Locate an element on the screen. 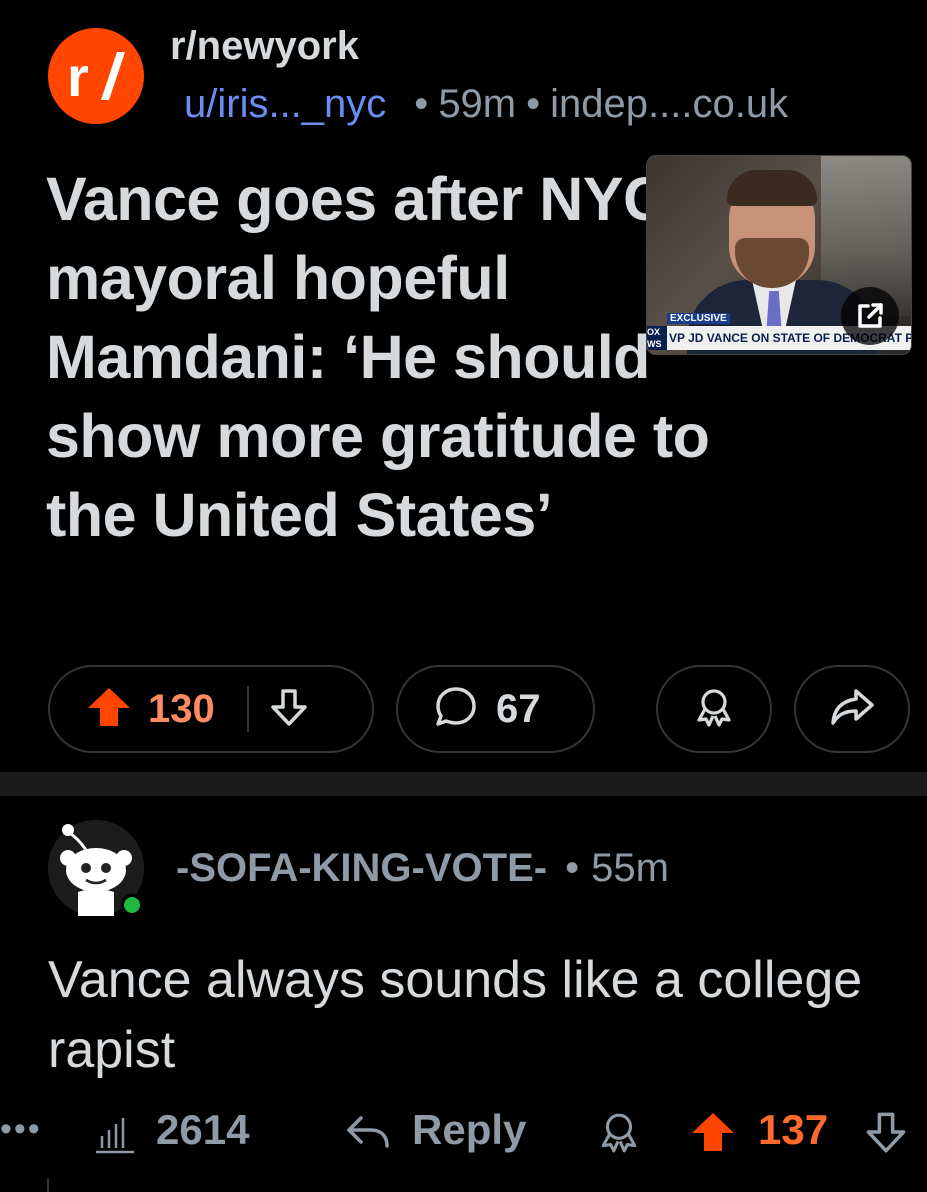  share-button is located at coordinates (852, 709).